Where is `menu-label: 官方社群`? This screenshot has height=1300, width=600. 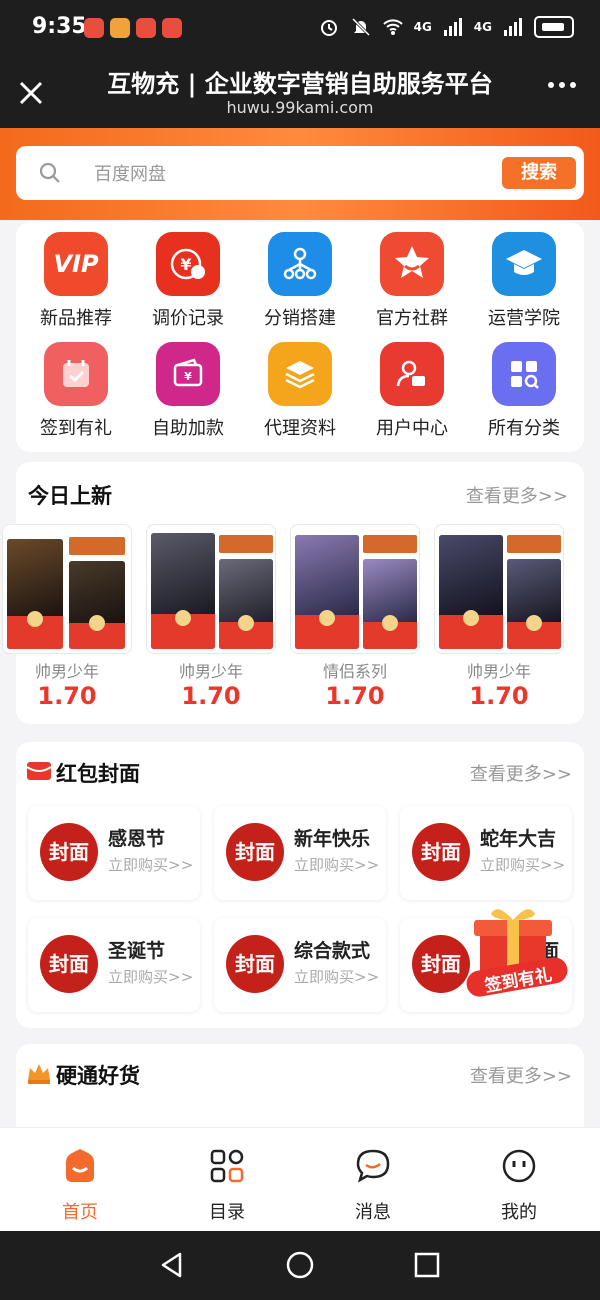
menu-label: 官方社群 is located at coordinates (412, 318).